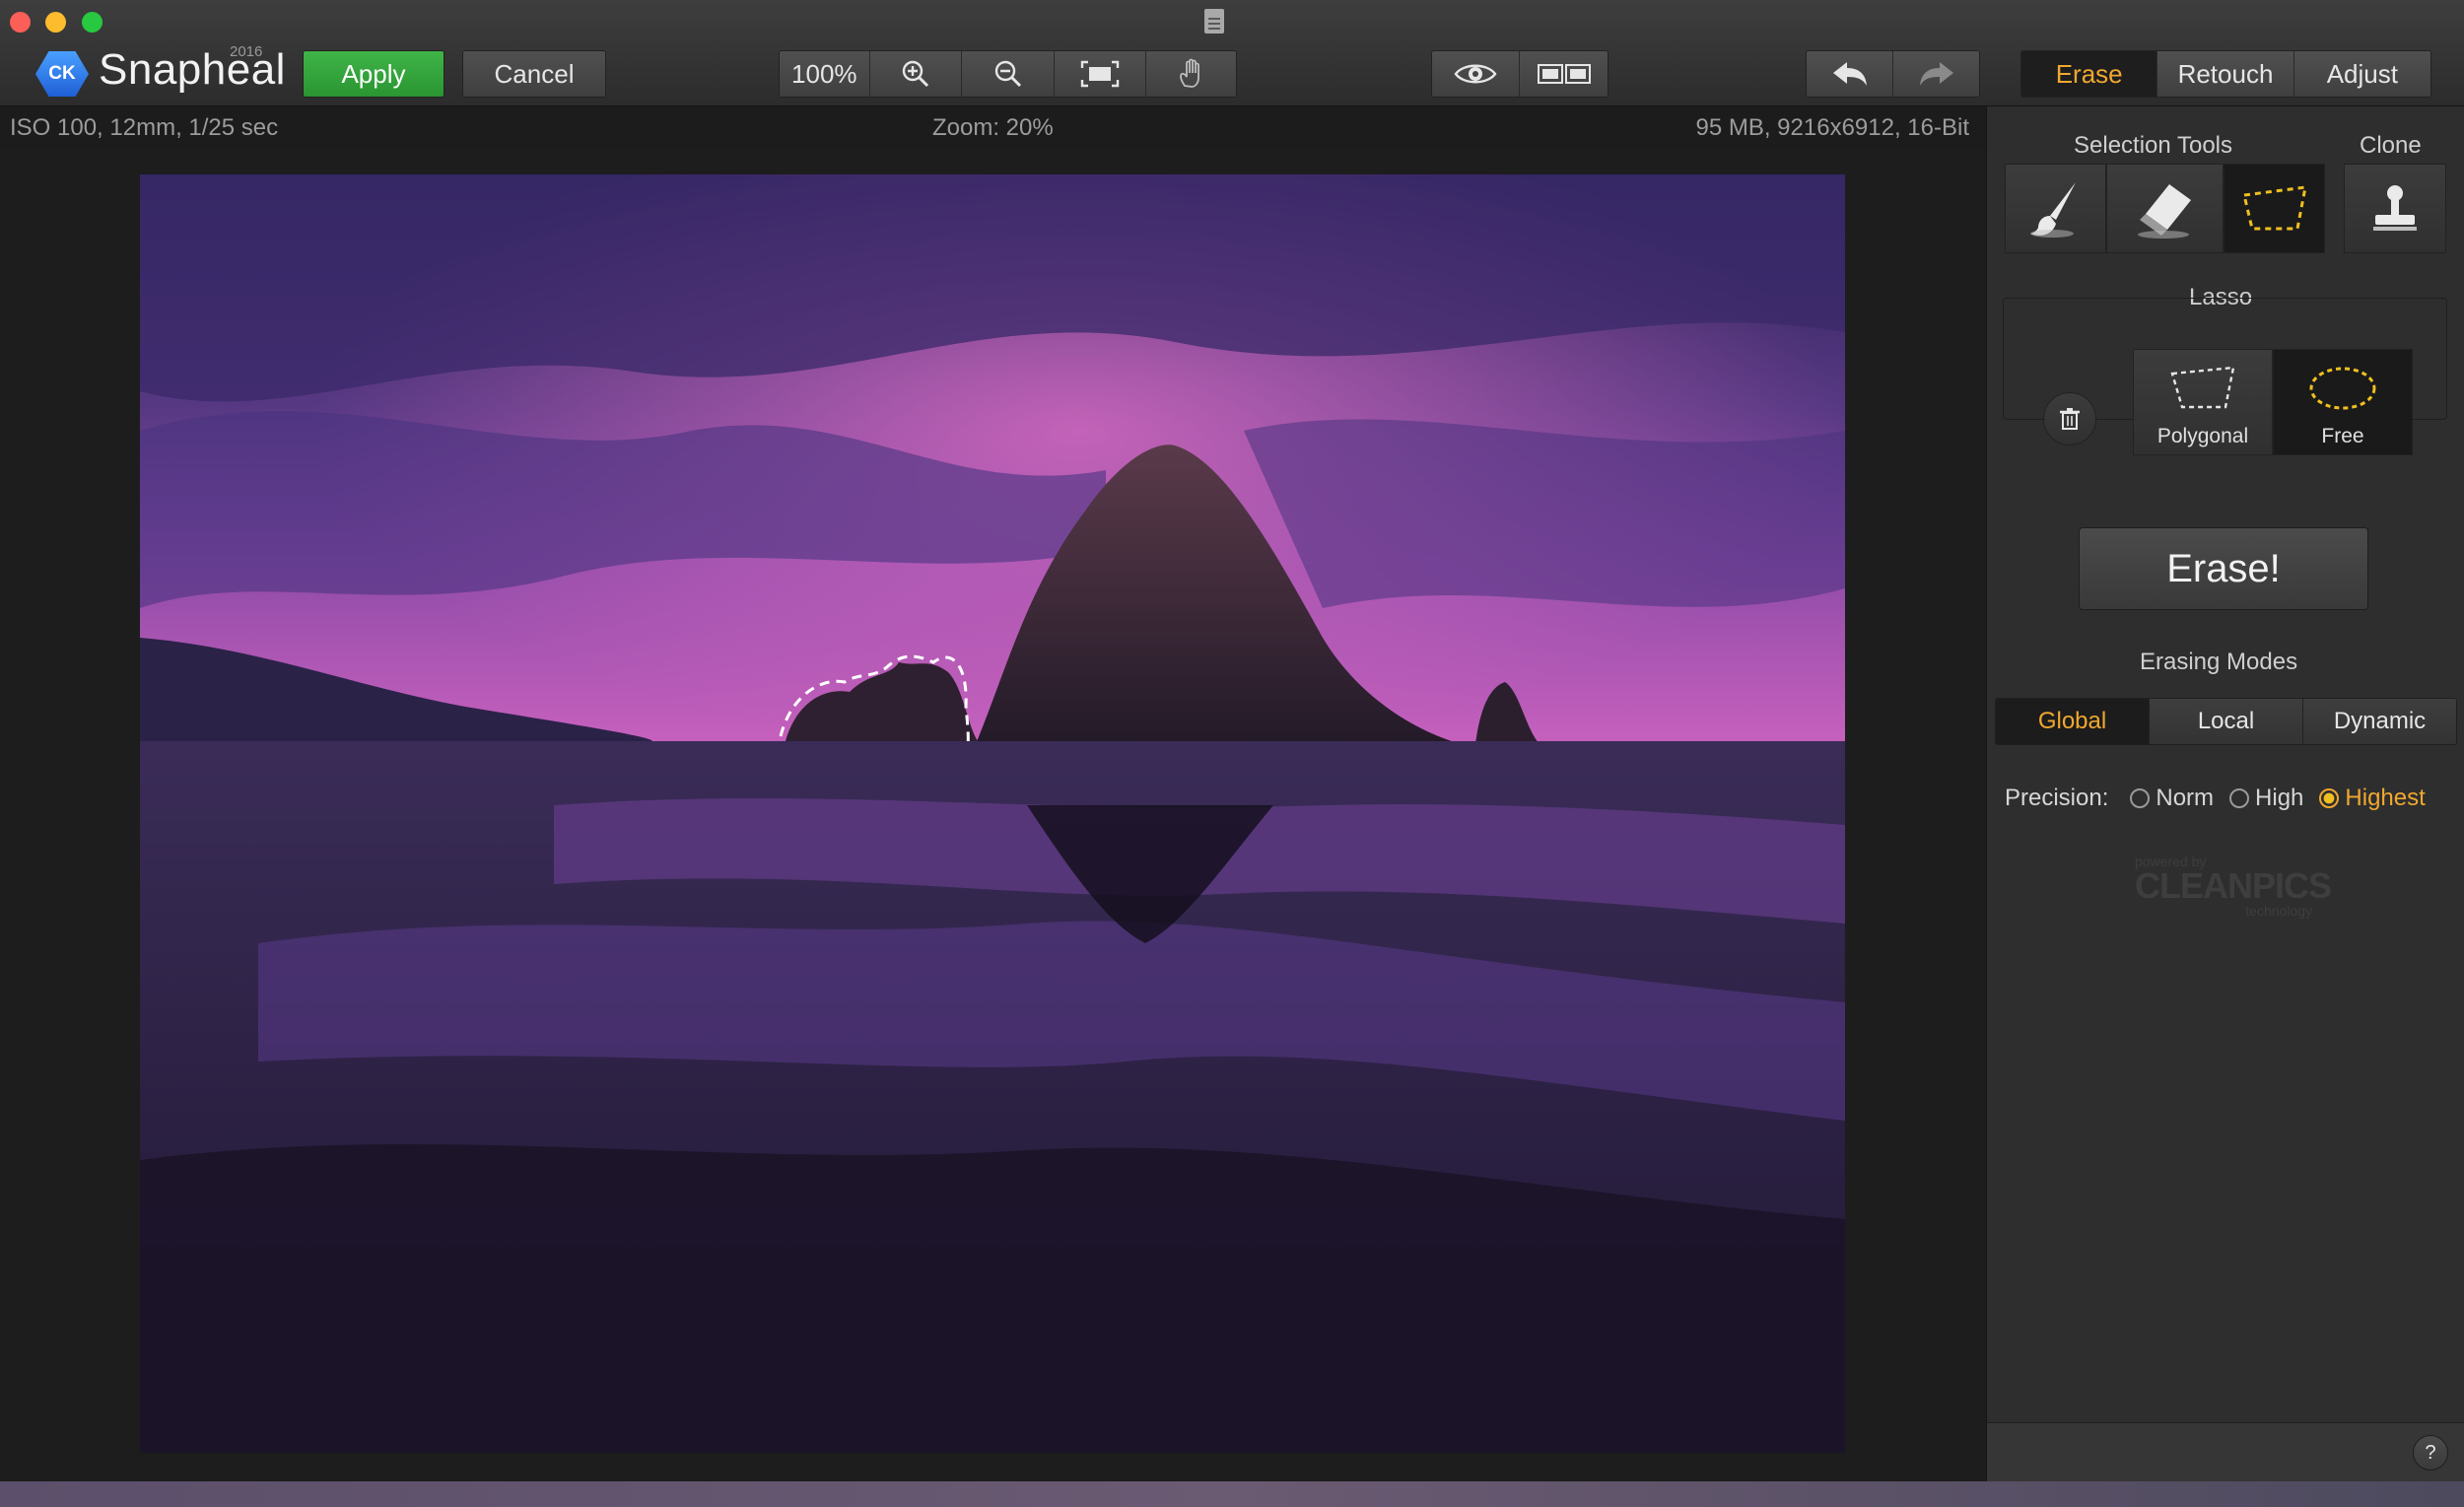 Image resolution: width=2464 pixels, height=1507 pixels. Describe the element at coordinates (2153, 145) in the screenshot. I see `selection-tools-title: Selection Tools` at that location.